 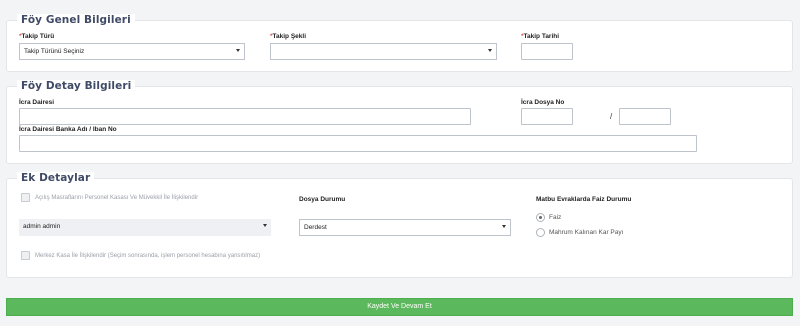 What do you see at coordinates (399, 307) in the screenshot?
I see `save-continue-button: Kaydet Ve Devam Et` at bounding box center [399, 307].